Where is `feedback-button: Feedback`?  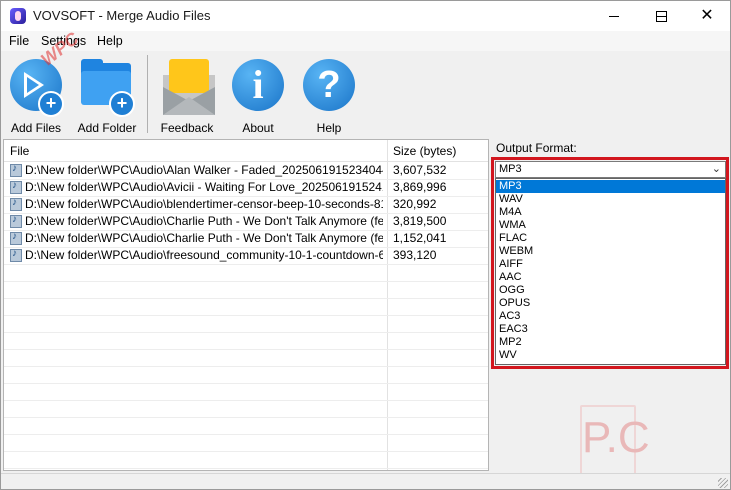
feedback-button: Feedback is located at coordinates (187, 93).